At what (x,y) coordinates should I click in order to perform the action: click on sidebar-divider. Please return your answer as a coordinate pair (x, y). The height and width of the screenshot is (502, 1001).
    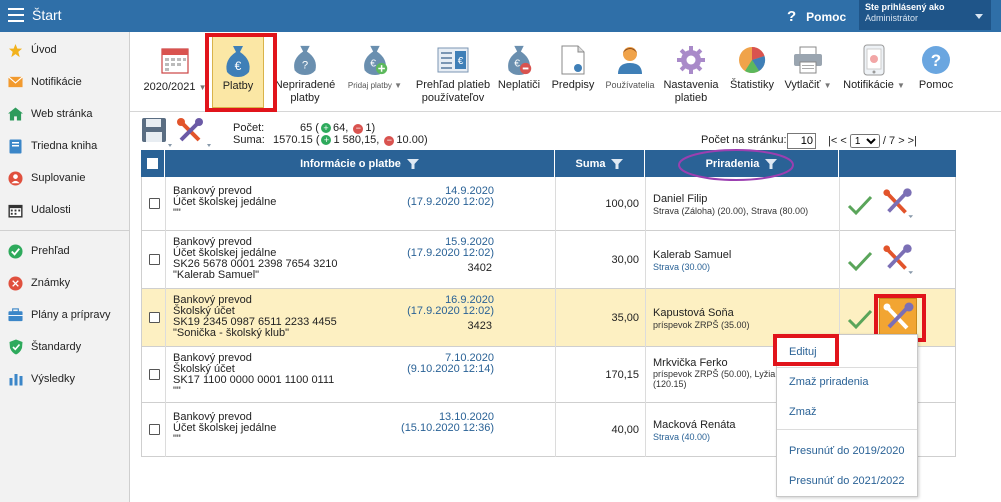
    Looking at the image, I should click on (64, 230).